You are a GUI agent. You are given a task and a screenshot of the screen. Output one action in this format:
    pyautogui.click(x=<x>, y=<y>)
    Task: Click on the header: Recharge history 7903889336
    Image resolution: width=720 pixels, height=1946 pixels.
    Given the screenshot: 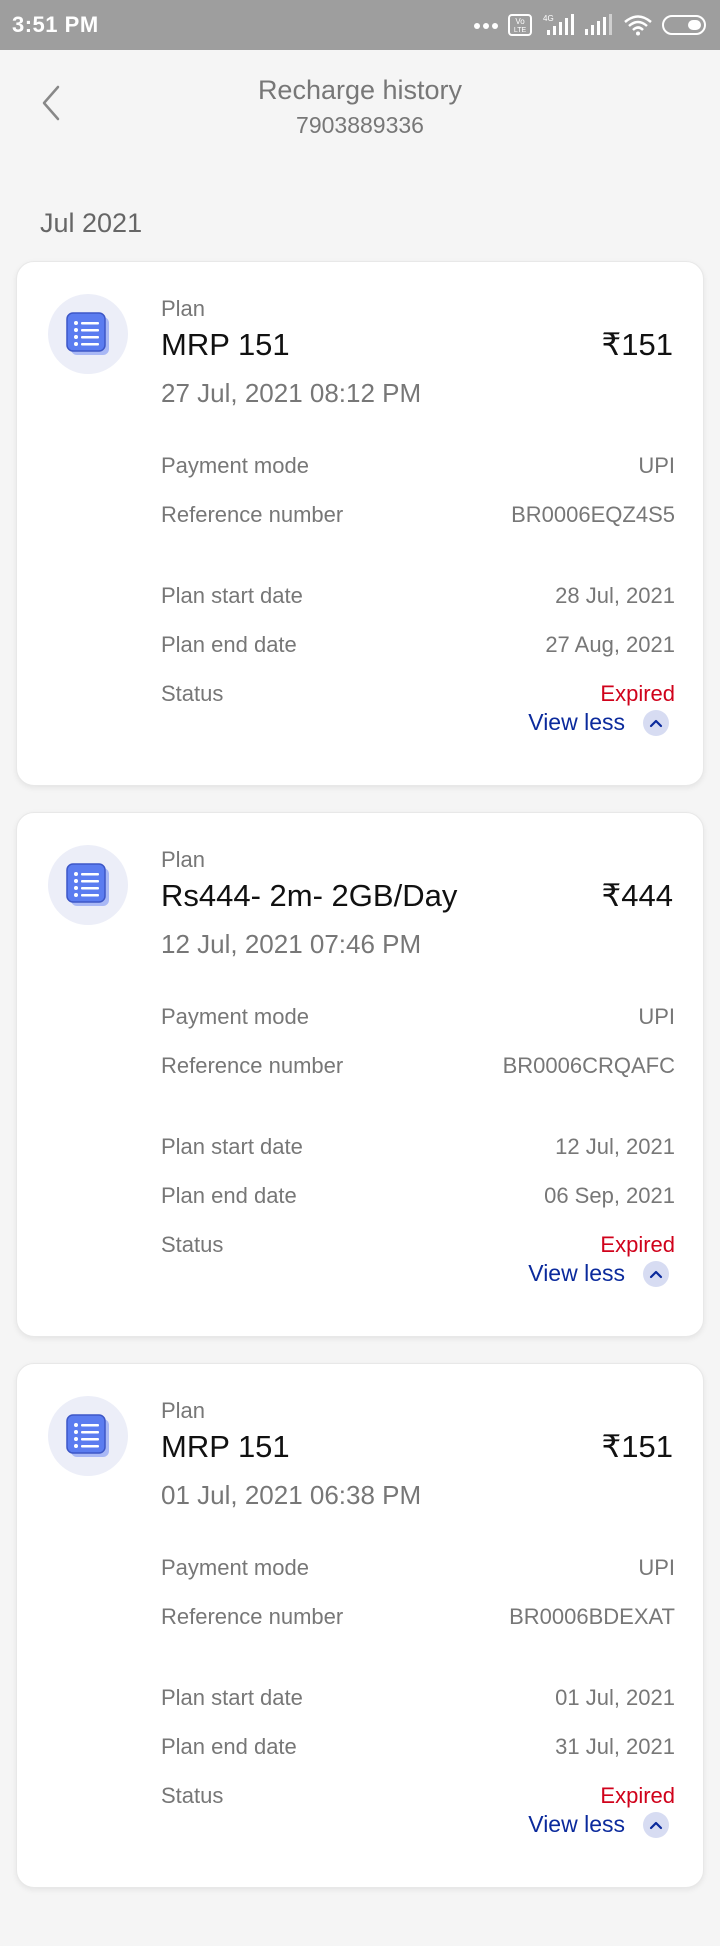 What is the action you would take?
    pyautogui.click(x=360, y=105)
    